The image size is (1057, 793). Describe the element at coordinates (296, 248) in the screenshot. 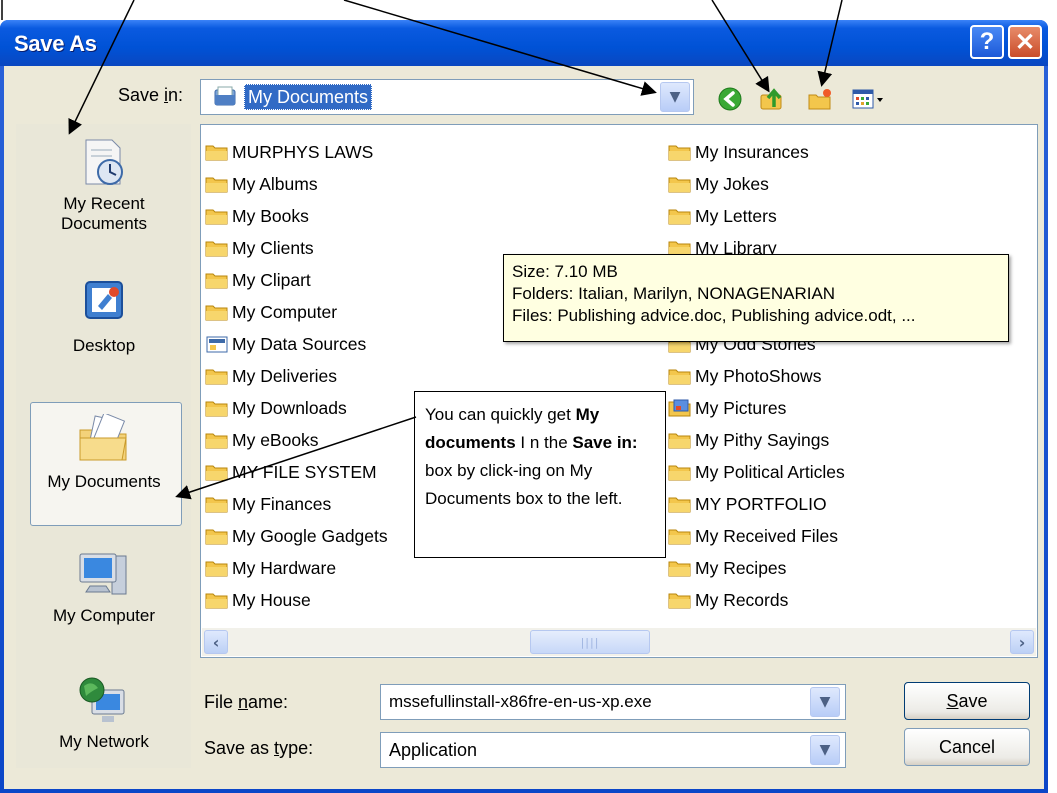

I see `list-item: My Clients` at that location.